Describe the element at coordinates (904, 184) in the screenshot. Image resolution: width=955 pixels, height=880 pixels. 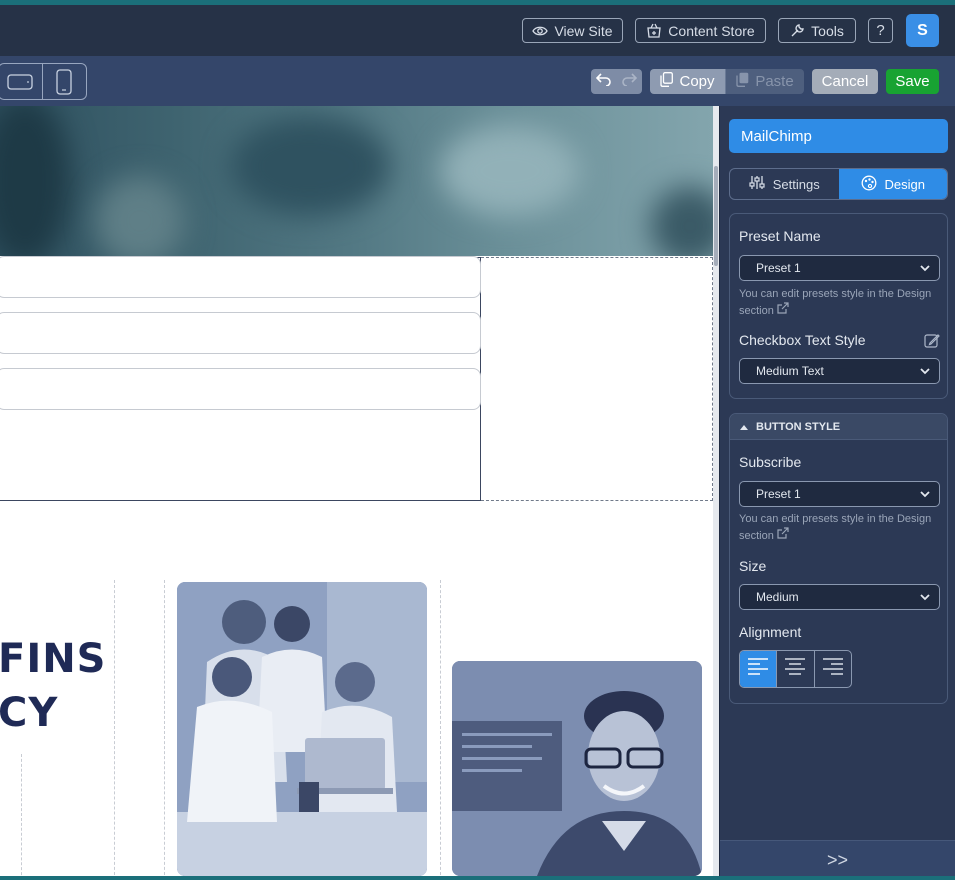
I see `tab-design-label: Design` at that location.